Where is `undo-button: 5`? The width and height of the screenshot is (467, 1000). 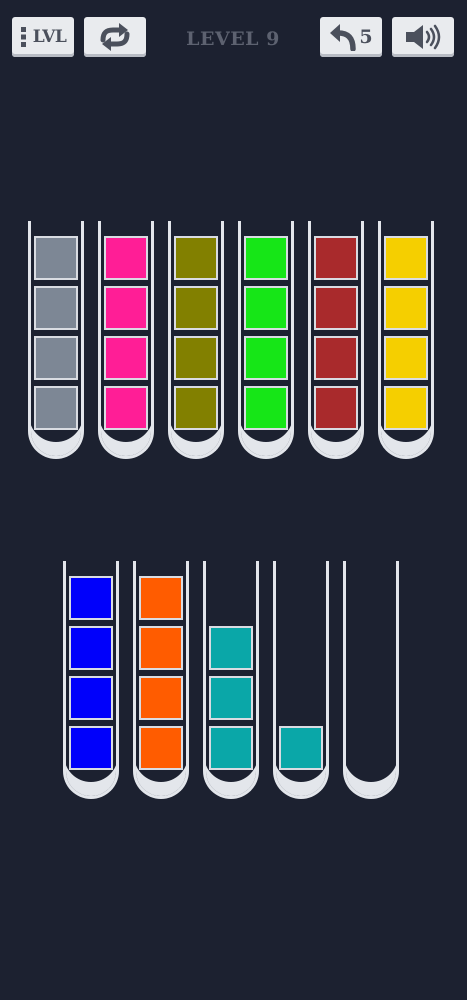
undo-button: 5 is located at coordinates (351, 37).